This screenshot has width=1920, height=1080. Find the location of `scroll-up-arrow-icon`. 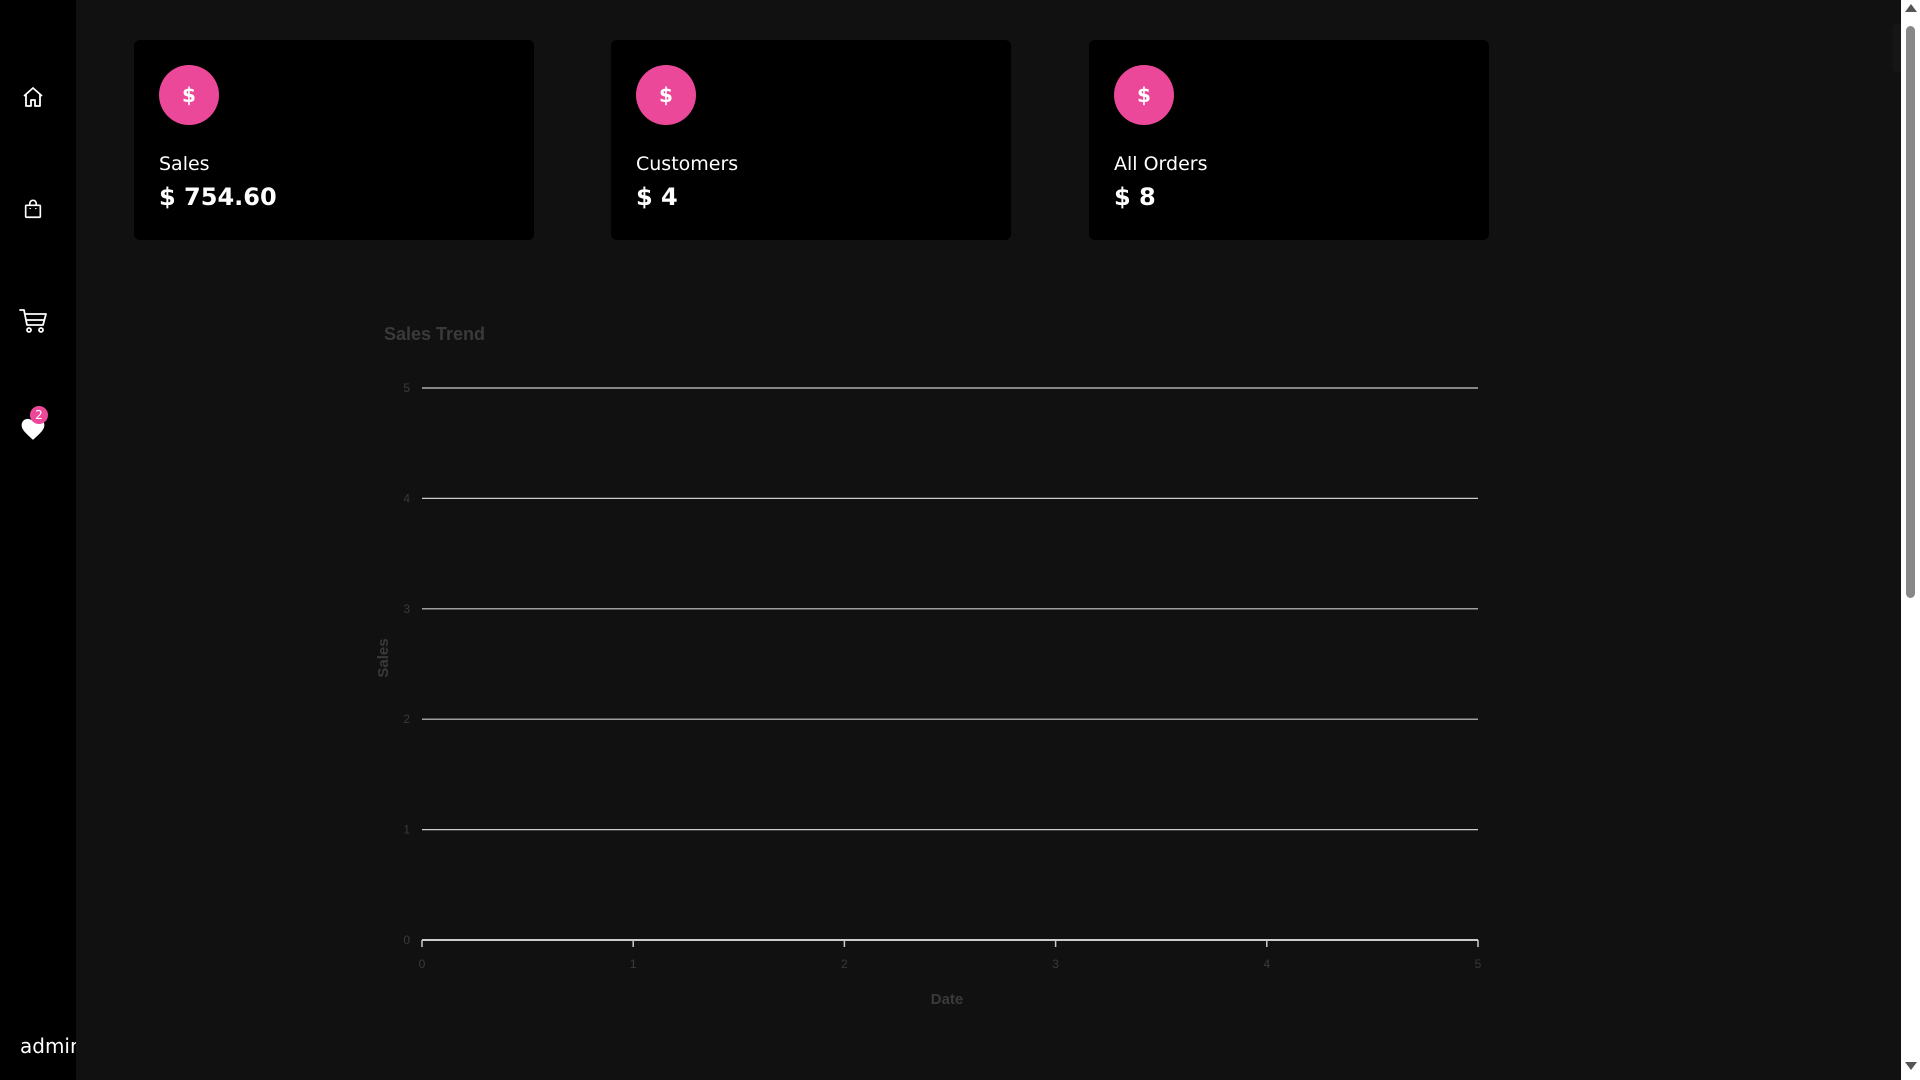

scroll-up-arrow-icon is located at coordinates (1911, 8).